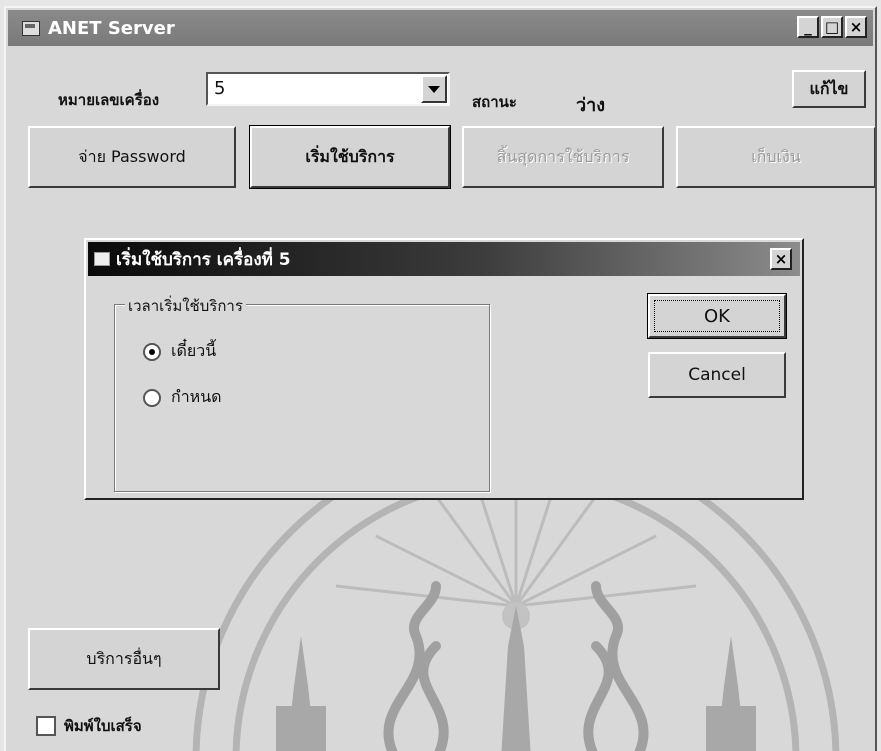  I want to click on print-receipt-row: พิมพ์ใบเสร็จ, so click(89, 726).